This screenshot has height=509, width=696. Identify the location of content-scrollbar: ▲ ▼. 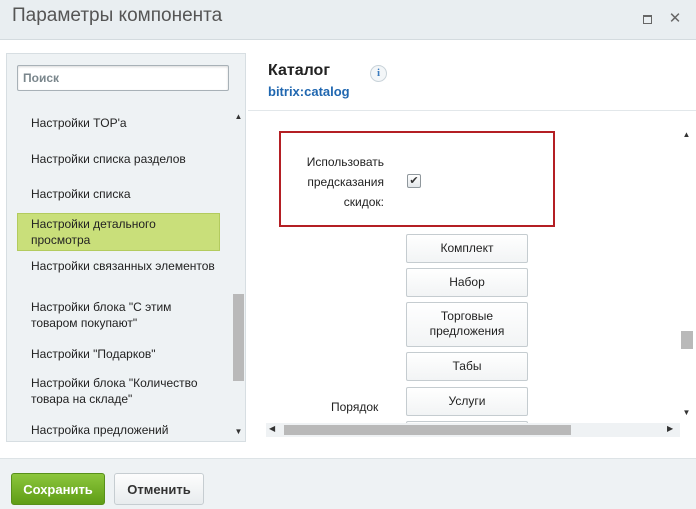
(687, 273).